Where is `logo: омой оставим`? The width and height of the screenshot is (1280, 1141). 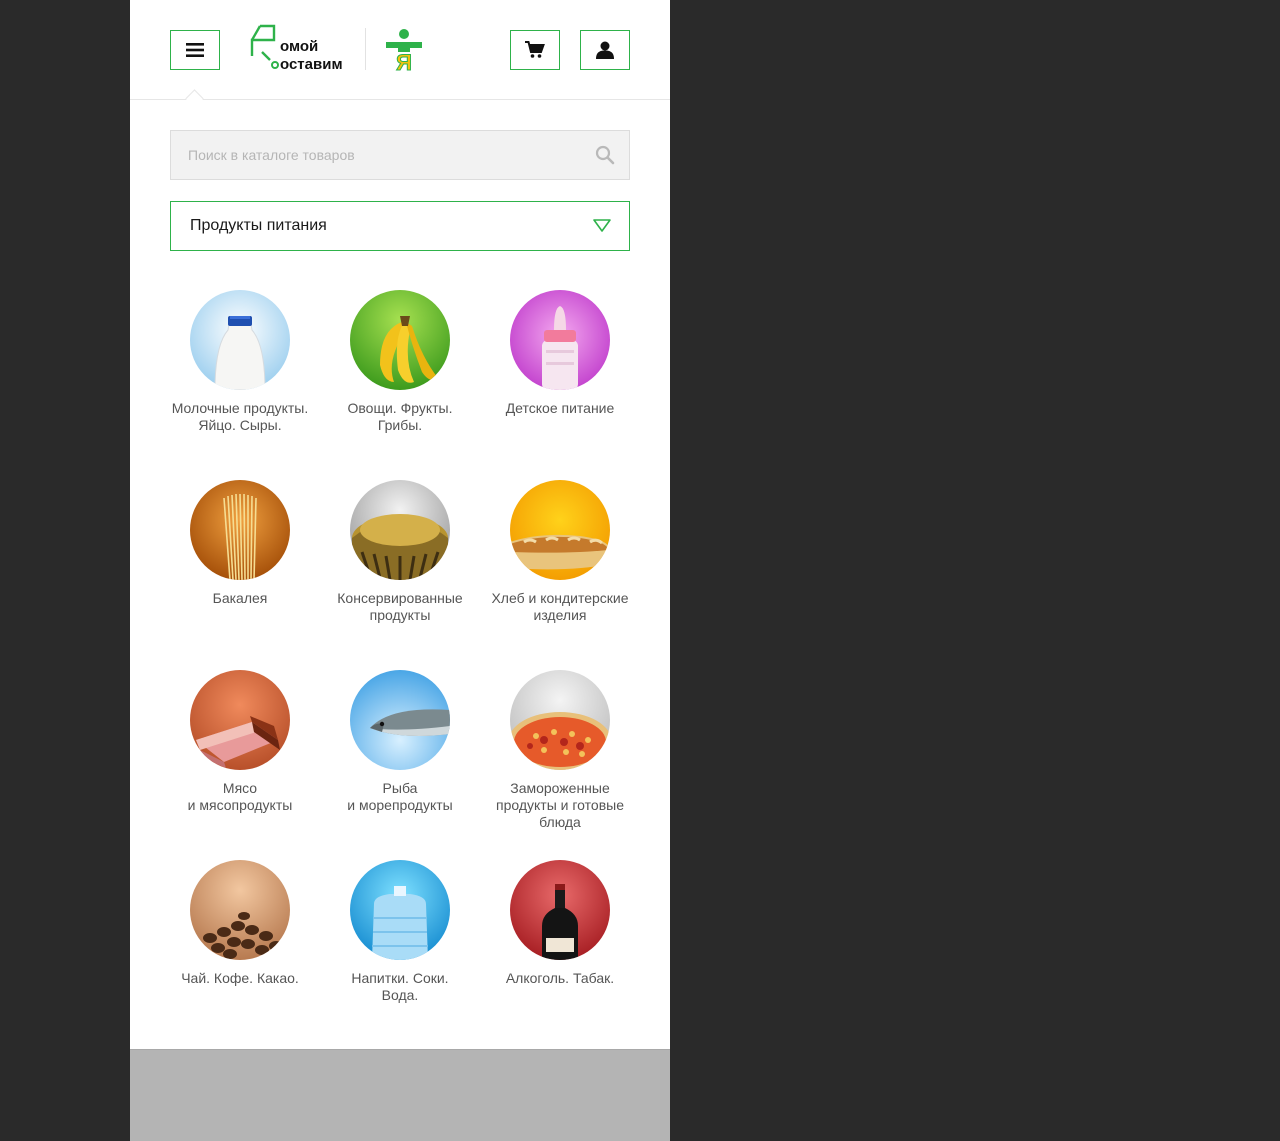 logo: омой оставим is located at coordinates (298, 48).